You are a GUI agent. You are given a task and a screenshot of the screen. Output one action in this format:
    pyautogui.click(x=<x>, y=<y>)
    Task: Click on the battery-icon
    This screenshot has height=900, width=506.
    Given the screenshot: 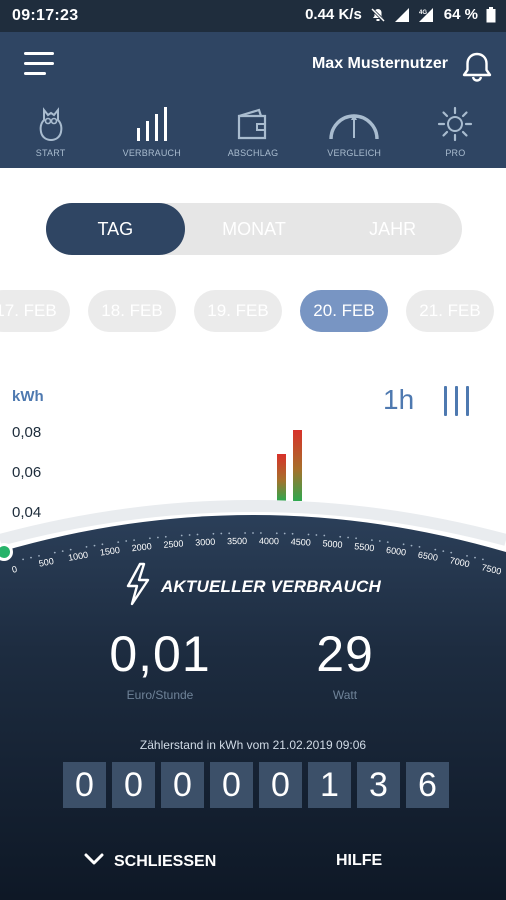 What is the action you would take?
    pyautogui.click(x=491, y=14)
    